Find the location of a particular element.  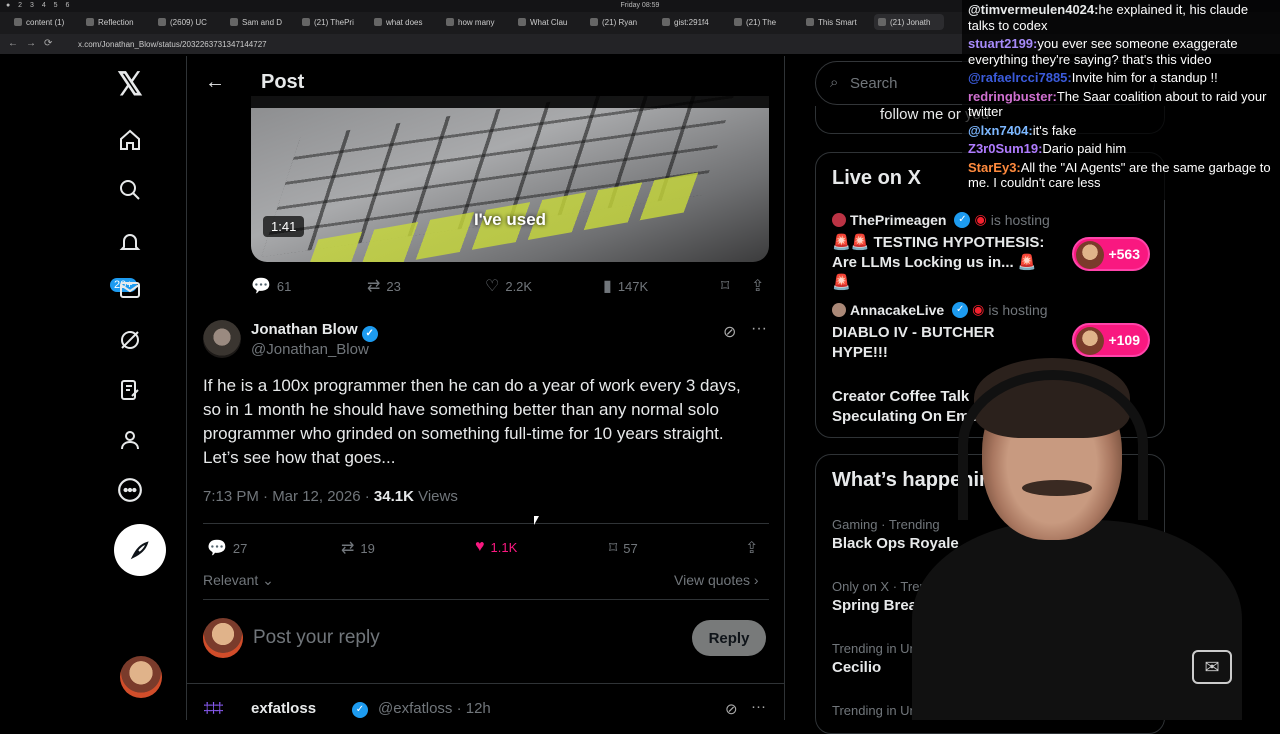

quoted-like-button: ♡ 2.2K is located at coordinates (508, 286).